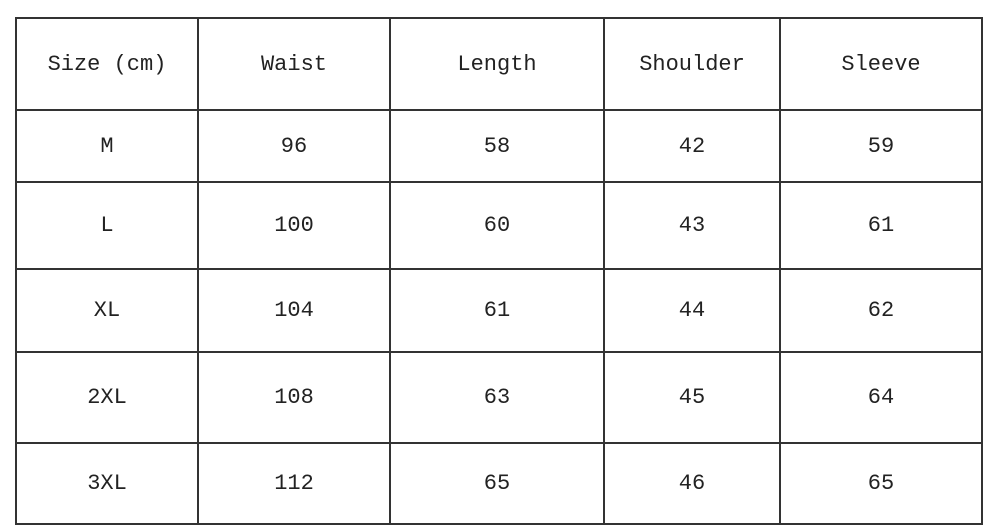  I want to click on table-cell: 60, so click(497, 225).